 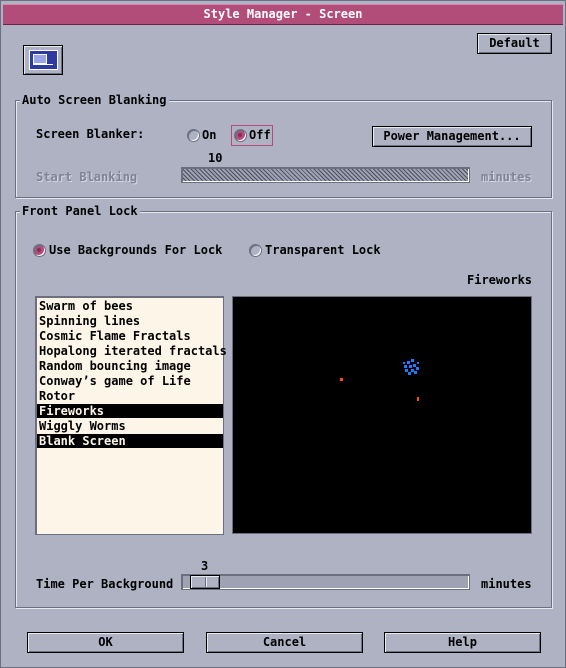 What do you see at coordinates (325, 175) in the screenshot?
I see `start-blanking-slider` at bounding box center [325, 175].